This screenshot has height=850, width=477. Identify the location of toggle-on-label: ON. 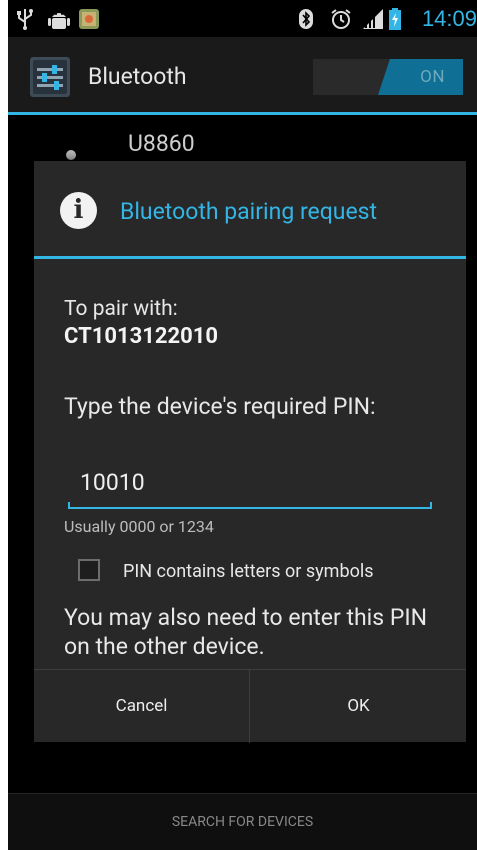
(432, 77).